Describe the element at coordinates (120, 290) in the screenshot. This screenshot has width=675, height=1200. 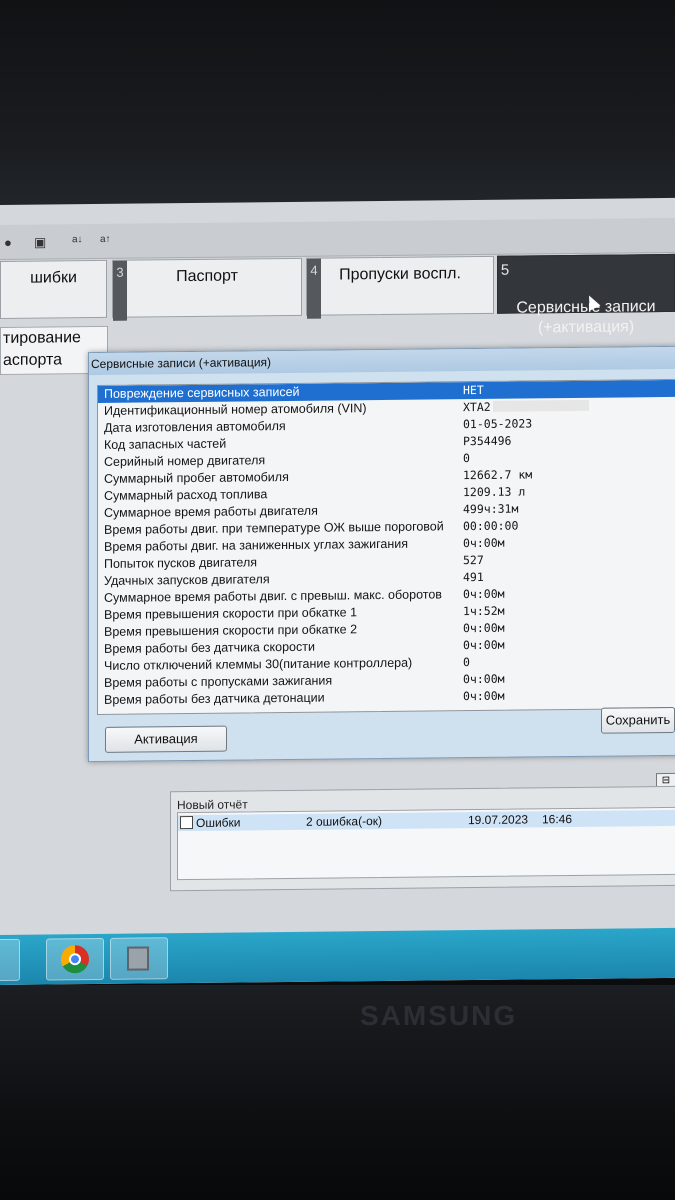
I see `tab-number: 3` at that location.